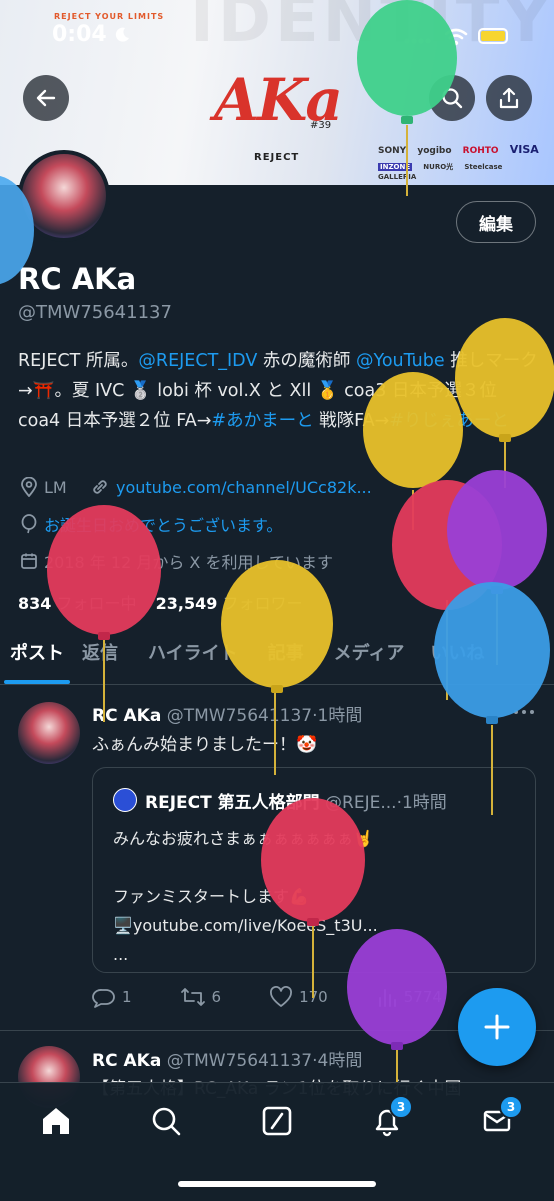 The image size is (554, 1201). I want to click on notifications-badge: 3, so click(401, 1107).